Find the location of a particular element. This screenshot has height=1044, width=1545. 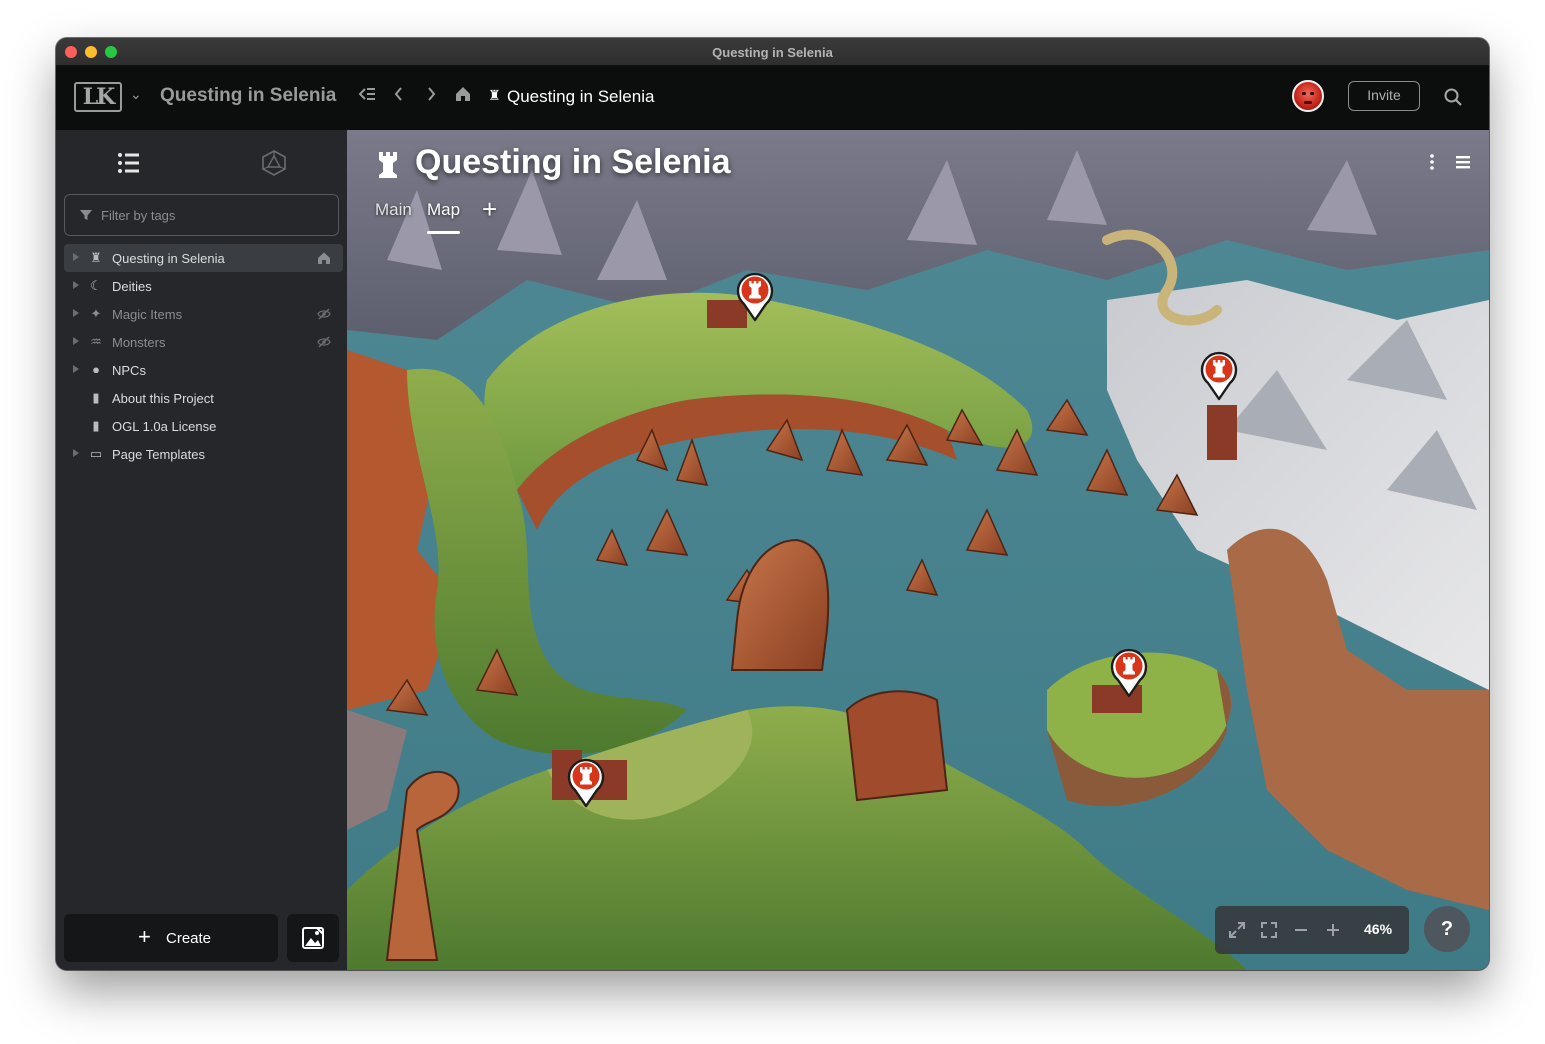

search-icon is located at coordinates (1453, 97).